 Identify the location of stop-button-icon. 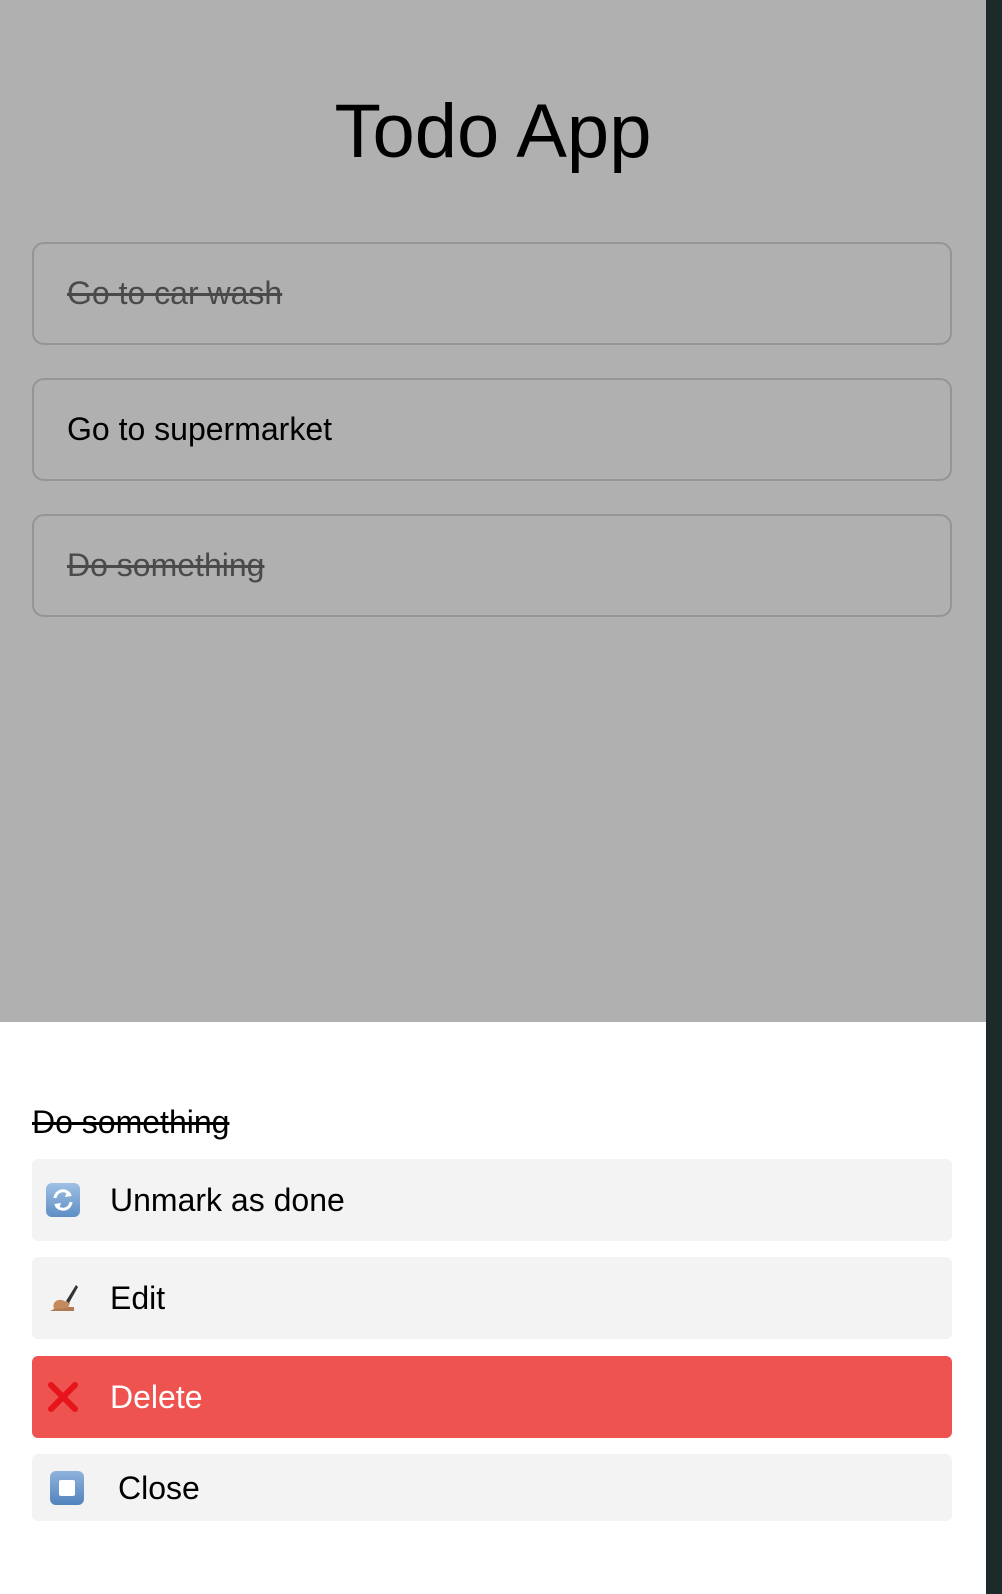
(67, 1487).